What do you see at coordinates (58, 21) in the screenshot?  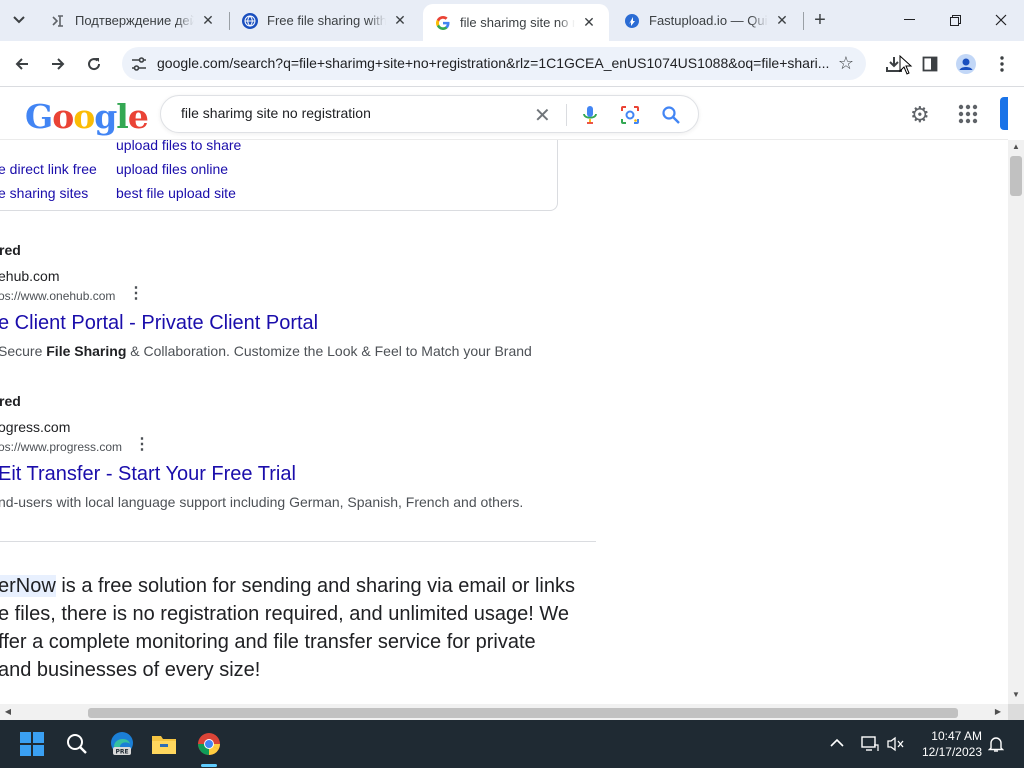 I see `page-icon` at bounding box center [58, 21].